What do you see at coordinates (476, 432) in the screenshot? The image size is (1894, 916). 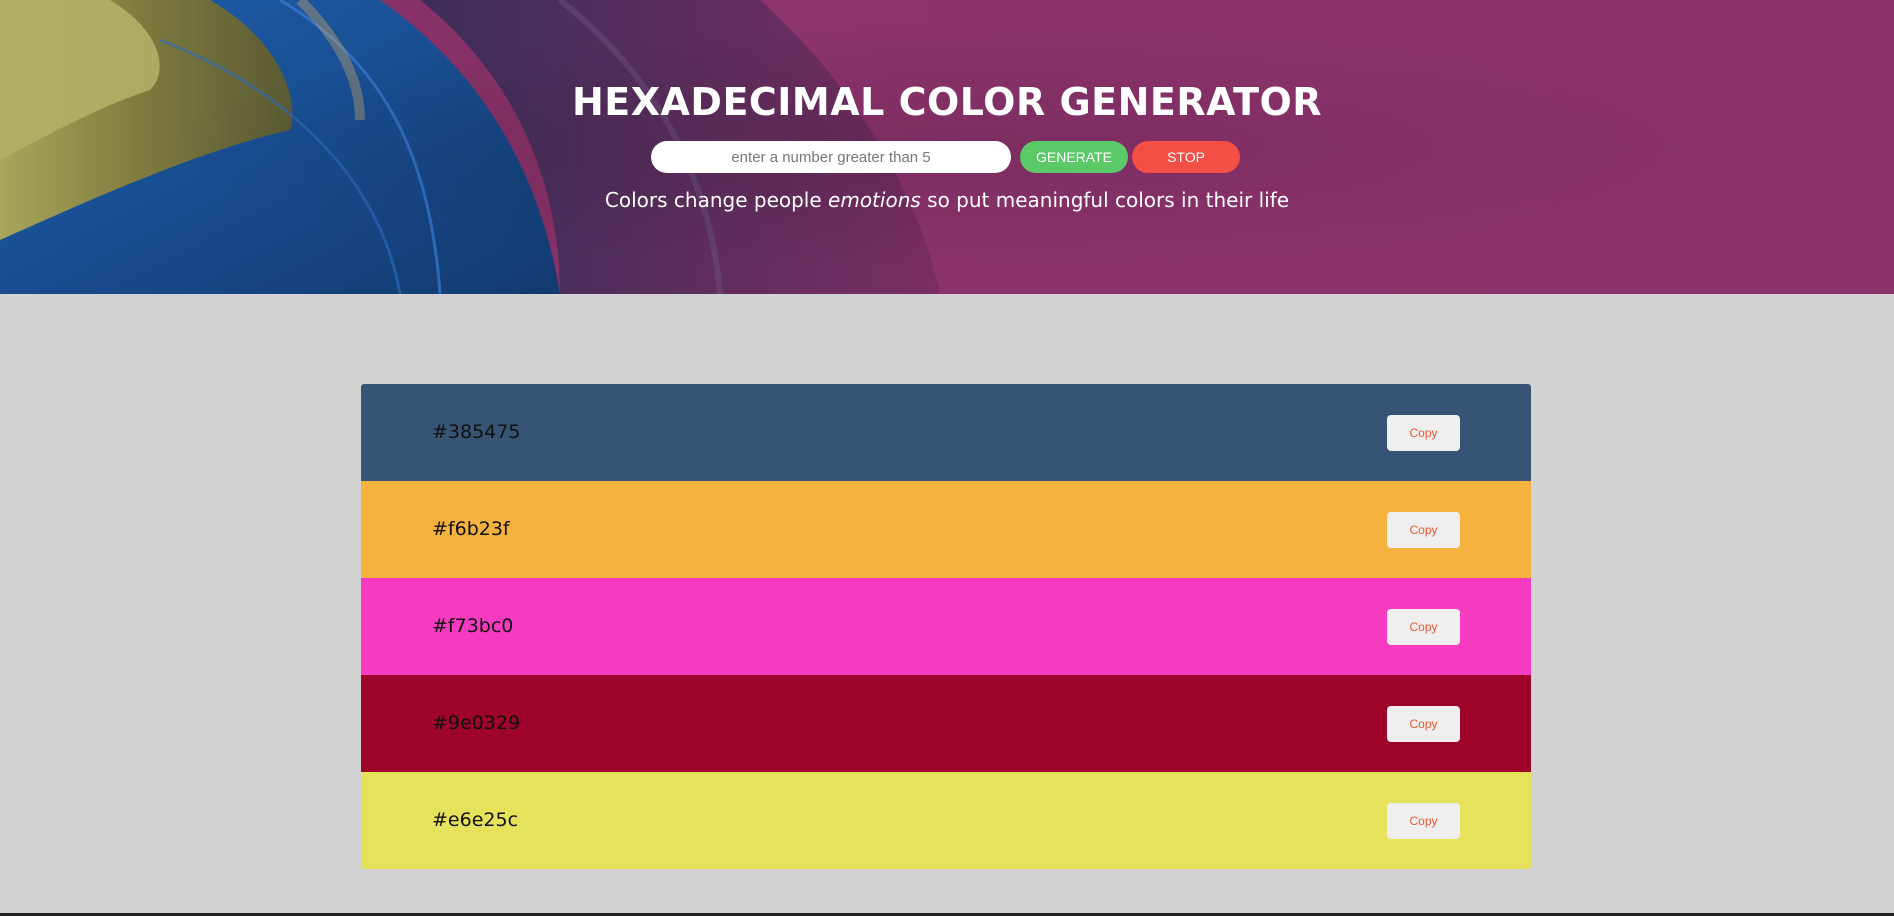 I see `color-hex-code: #385475` at bounding box center [476, 432].